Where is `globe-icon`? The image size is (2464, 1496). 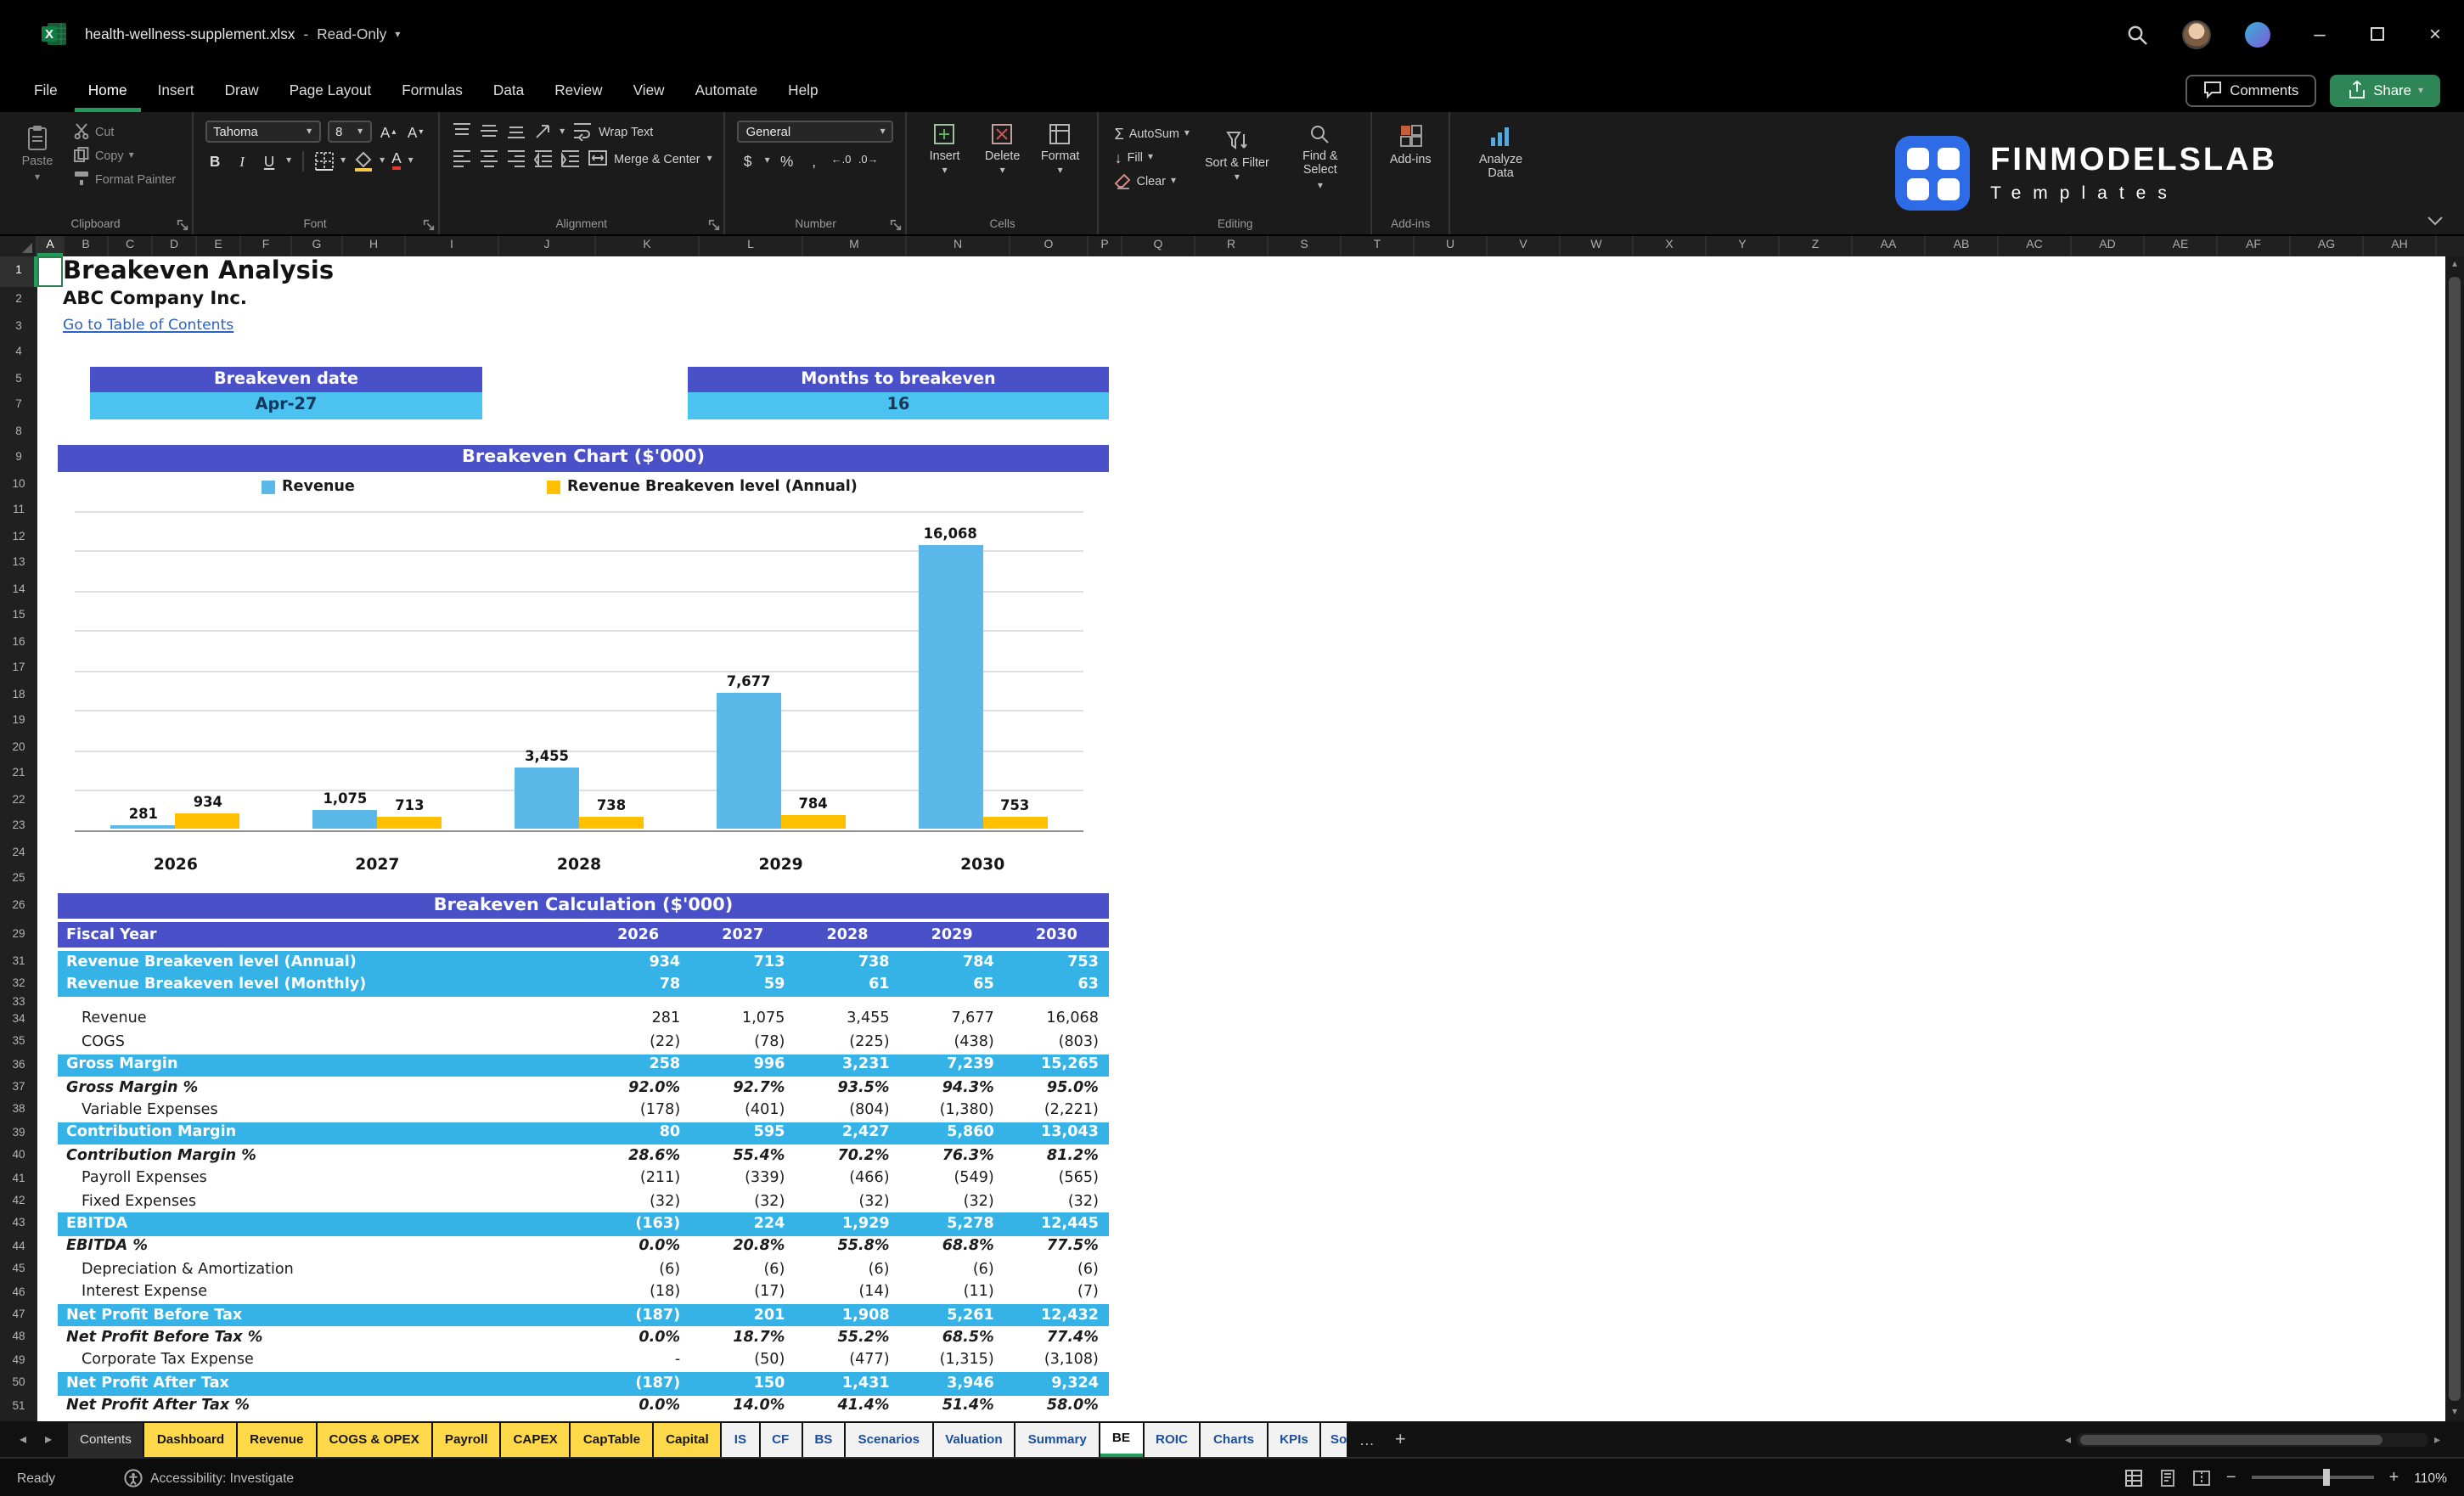 globe-icon is located at coordinates (2257, 34).